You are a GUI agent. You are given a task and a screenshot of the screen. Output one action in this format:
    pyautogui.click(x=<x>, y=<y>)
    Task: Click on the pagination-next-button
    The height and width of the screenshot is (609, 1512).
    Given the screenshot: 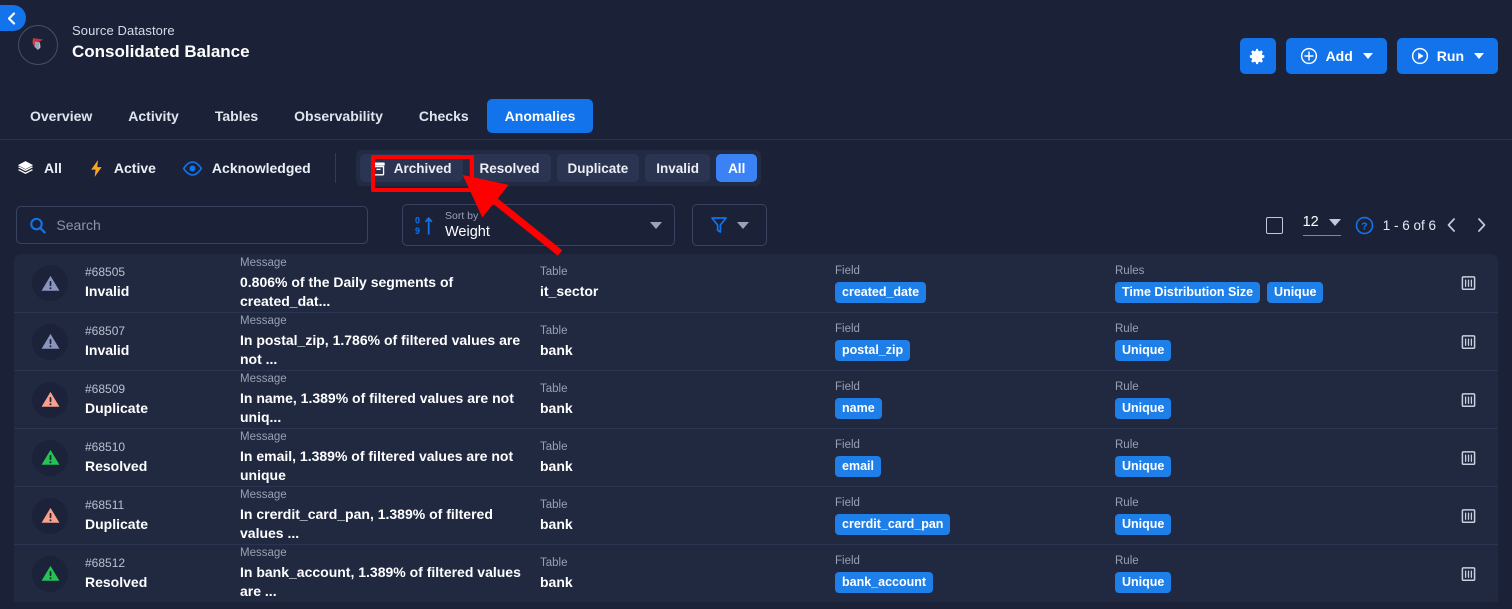 What is the action you would take?
    pyautogui.click(x=1481, y=225)
    